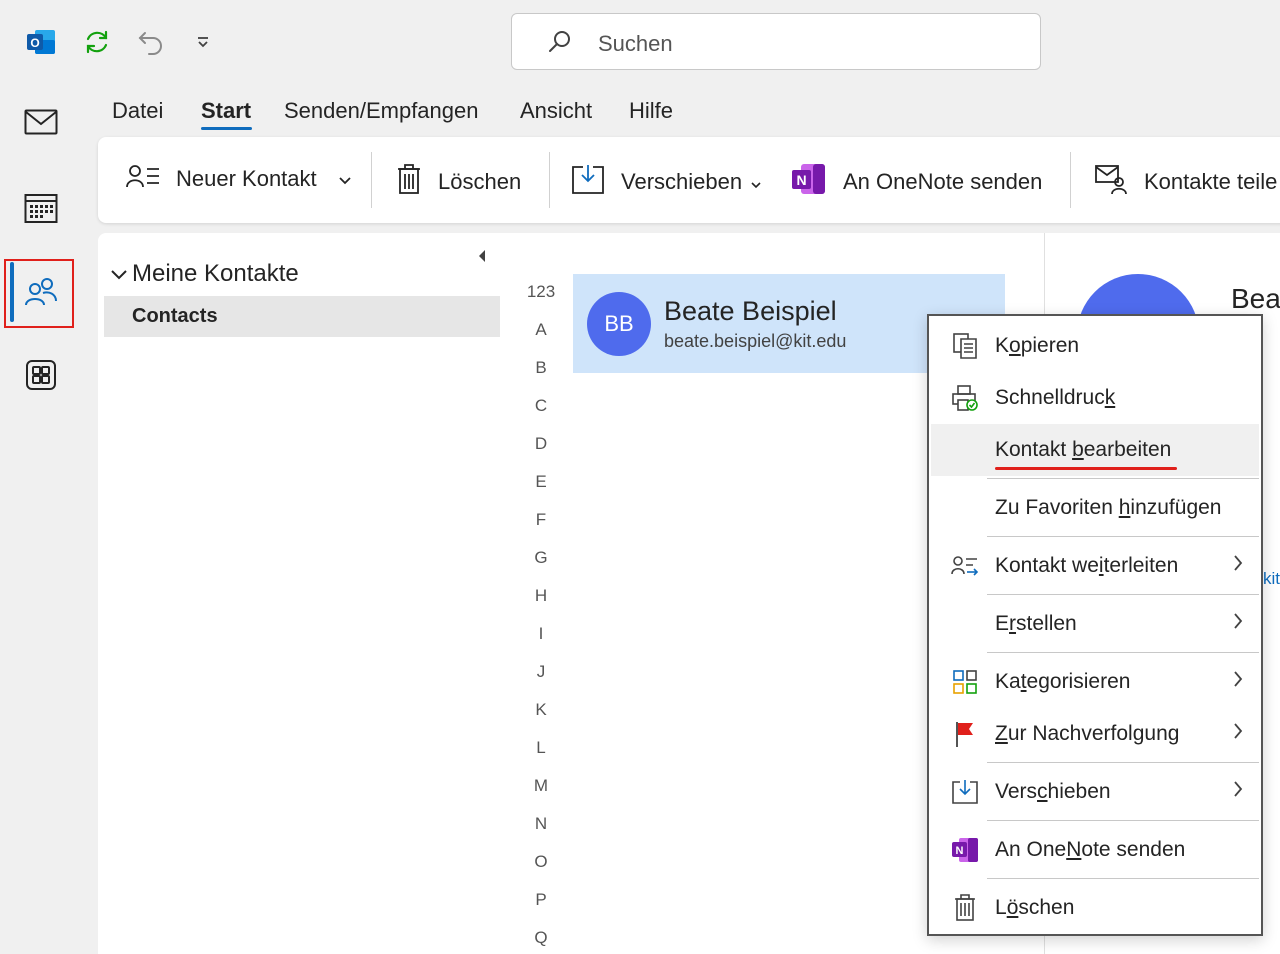 The width and height of the screenshot is (1280, 954). Describe the element at coordinates (1271, 579) in the screenshot. I see `reading-contact-email: kit` at that location.